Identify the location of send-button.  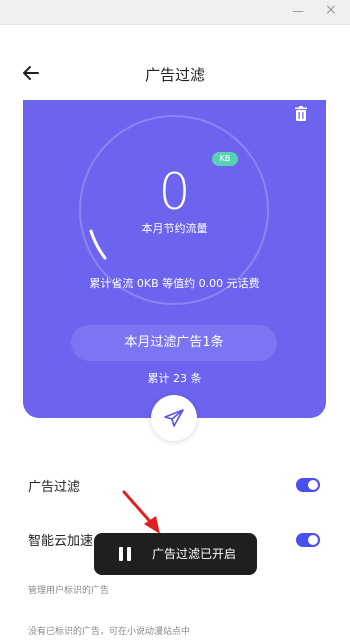
(174, 418).